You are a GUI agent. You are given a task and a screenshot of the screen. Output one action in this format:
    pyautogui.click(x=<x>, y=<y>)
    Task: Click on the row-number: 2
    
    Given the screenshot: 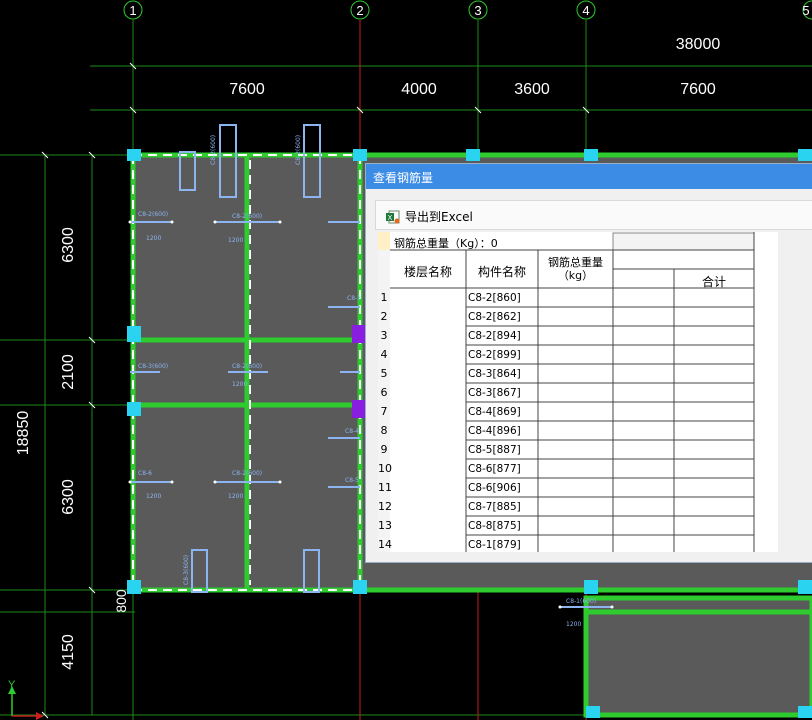 What is the action you would take?
    pyautogui.click(x=384, y=316)
    